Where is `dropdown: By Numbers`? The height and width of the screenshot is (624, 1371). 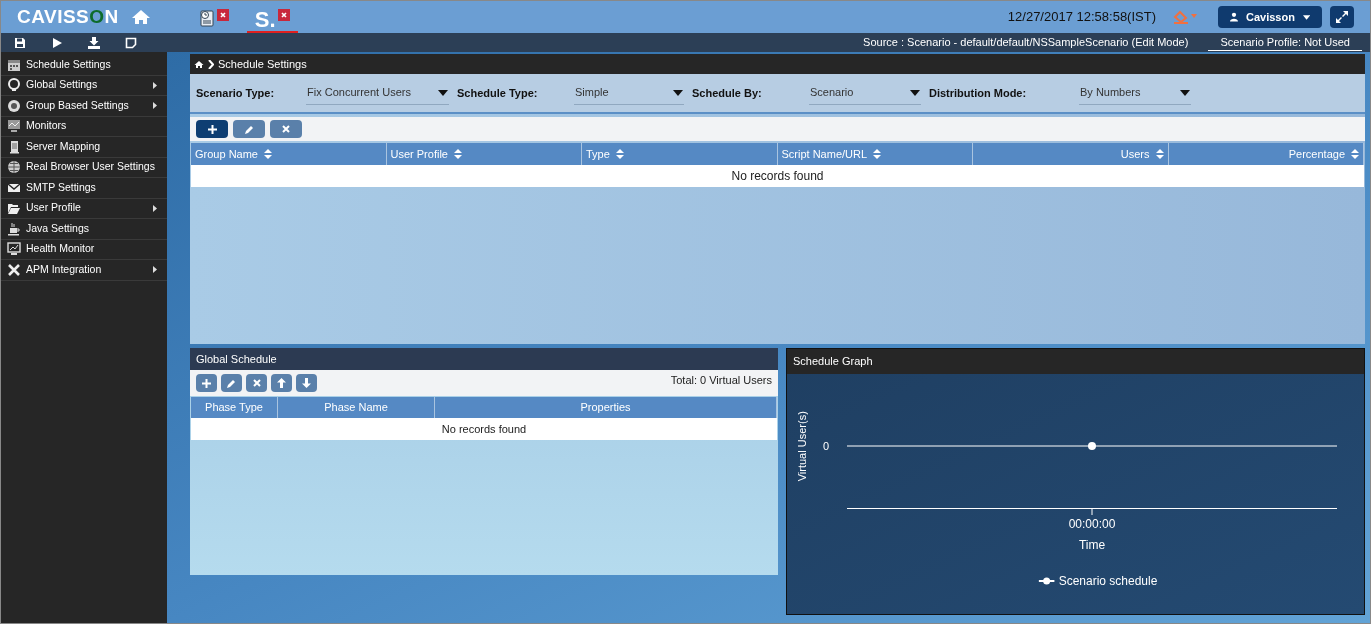
dropdown: By Numbers is located at coordinates (1135, 93).